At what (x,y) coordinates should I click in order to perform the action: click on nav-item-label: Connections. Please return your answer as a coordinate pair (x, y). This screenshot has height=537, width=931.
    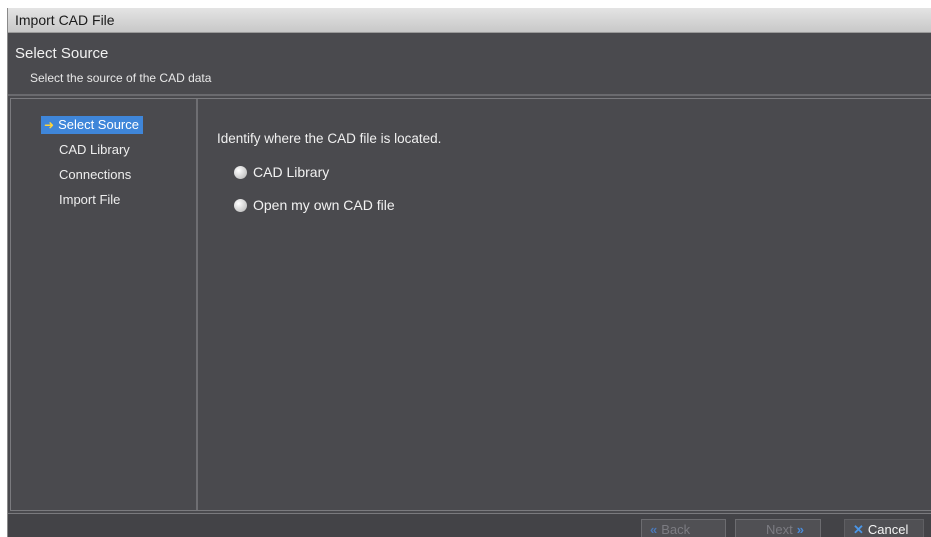
    Looking at the image, I should click on (95, 174).